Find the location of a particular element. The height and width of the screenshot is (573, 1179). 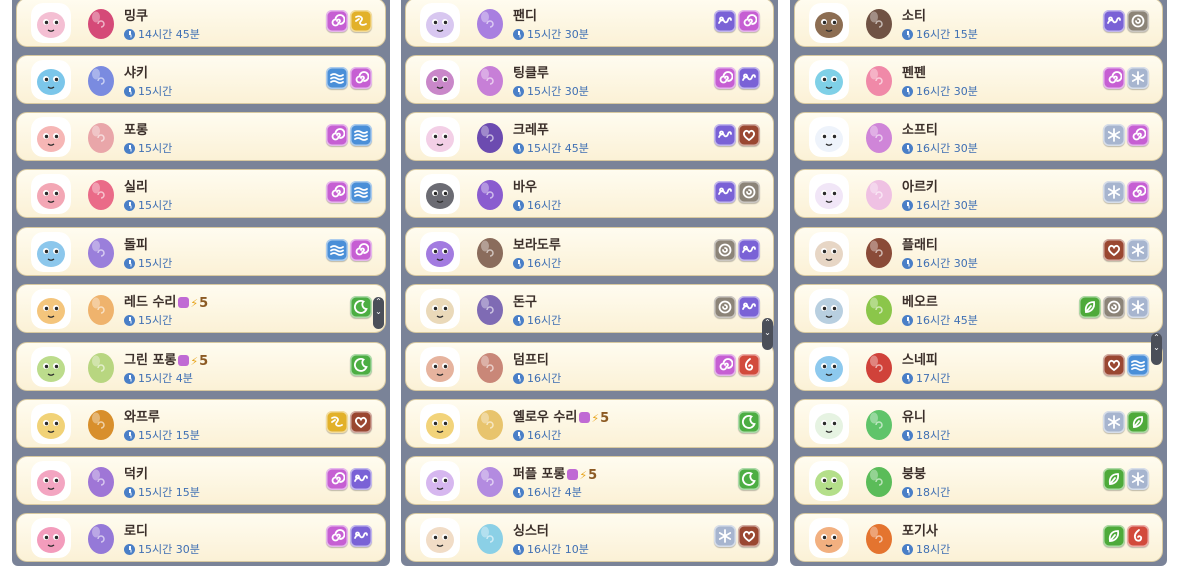

creature-row: 퍼플 포롱 ⚡5 16시간 4분 is located at coordinates (589, 480).